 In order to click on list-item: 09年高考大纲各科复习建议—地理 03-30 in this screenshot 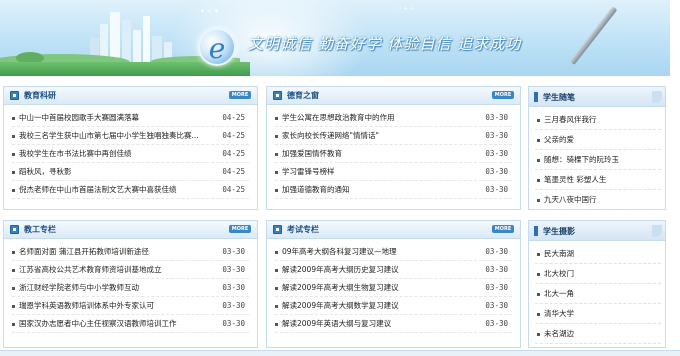, I will do `click(393, 252)`.